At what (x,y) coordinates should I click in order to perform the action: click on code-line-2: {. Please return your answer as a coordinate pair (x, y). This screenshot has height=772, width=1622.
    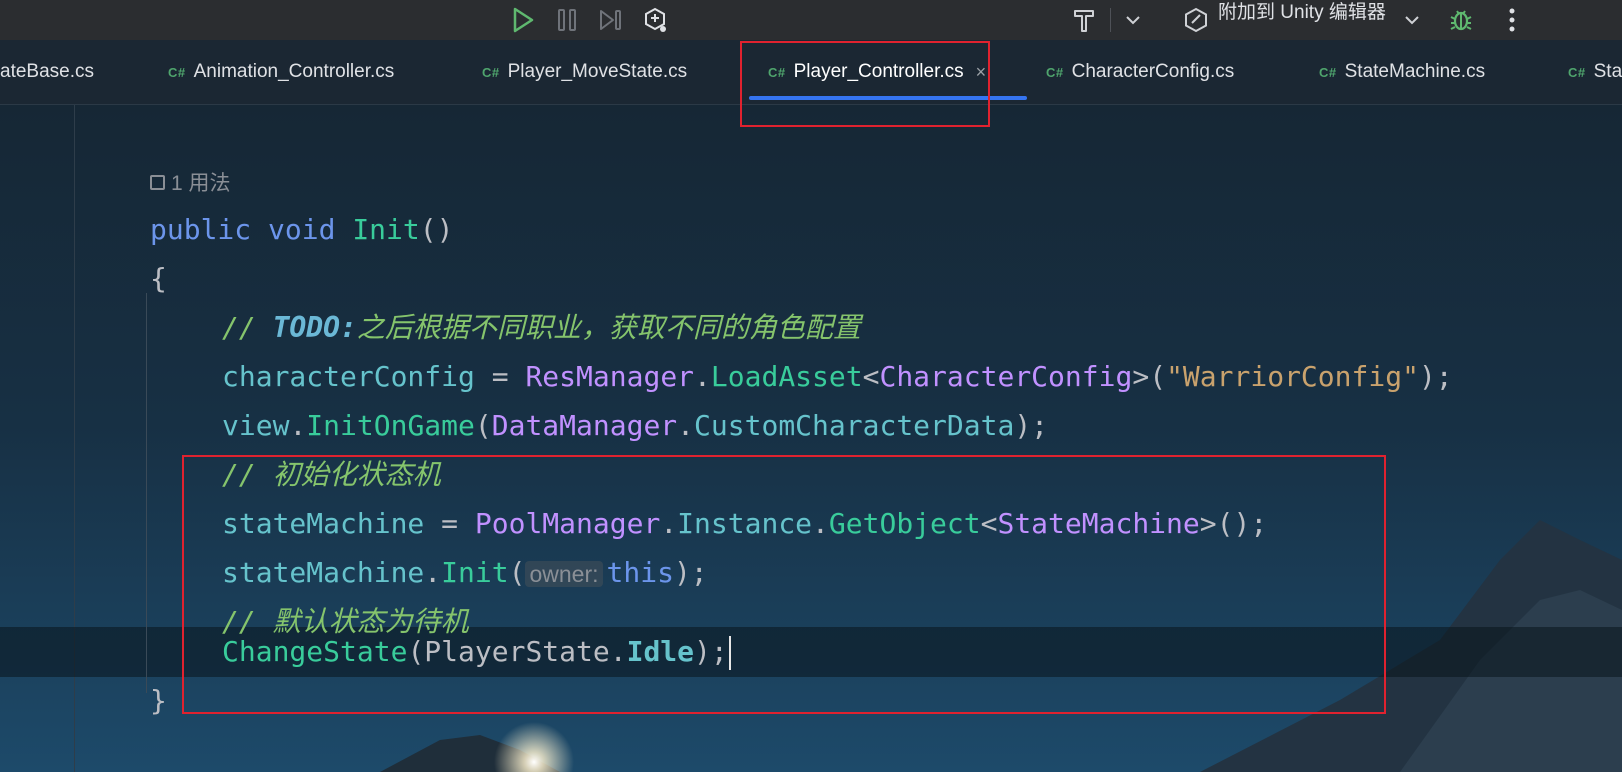
    Looking at the image, I should click on (158, 278).